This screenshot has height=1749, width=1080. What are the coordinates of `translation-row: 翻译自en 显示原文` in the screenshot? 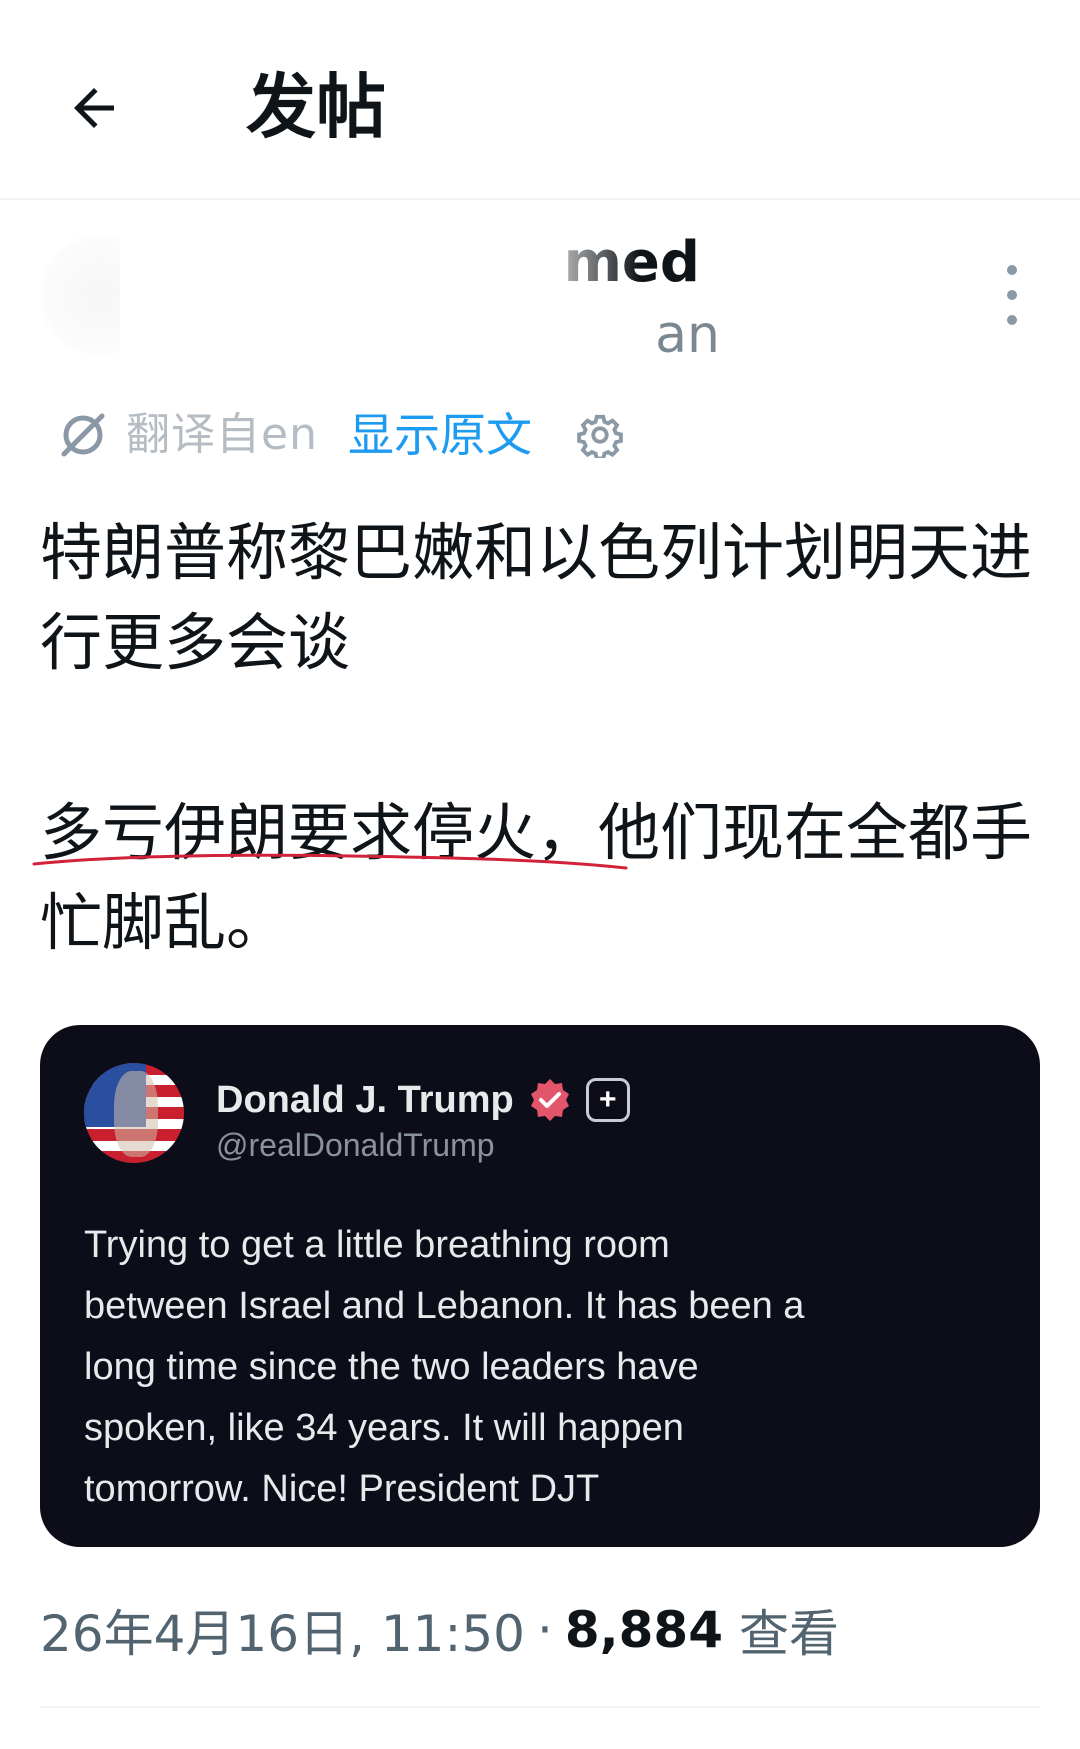 It's located at (341, 435).